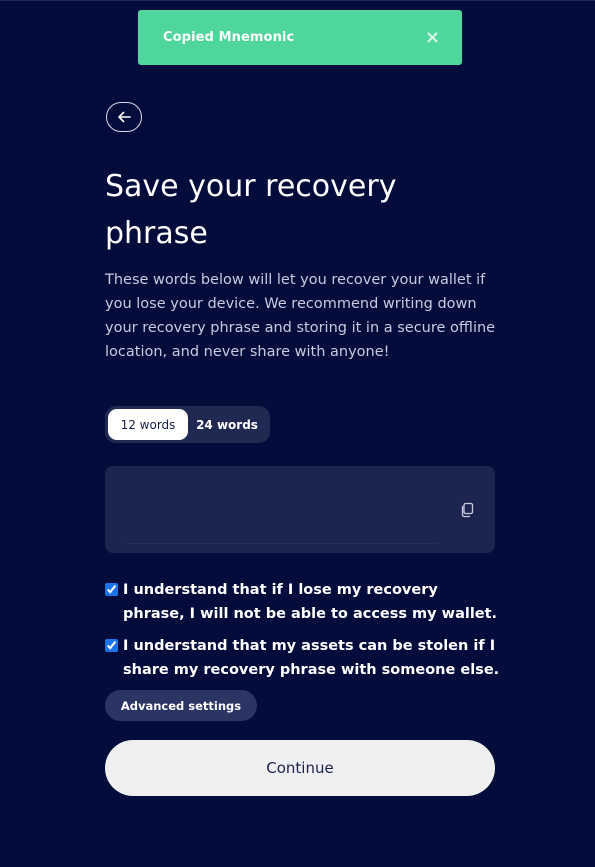 The height and width of the screenshot is (867, 595). Describe the element at coordinates (156, 233) in the screenshot. I see `page-title-line-2: phrase` at that location.